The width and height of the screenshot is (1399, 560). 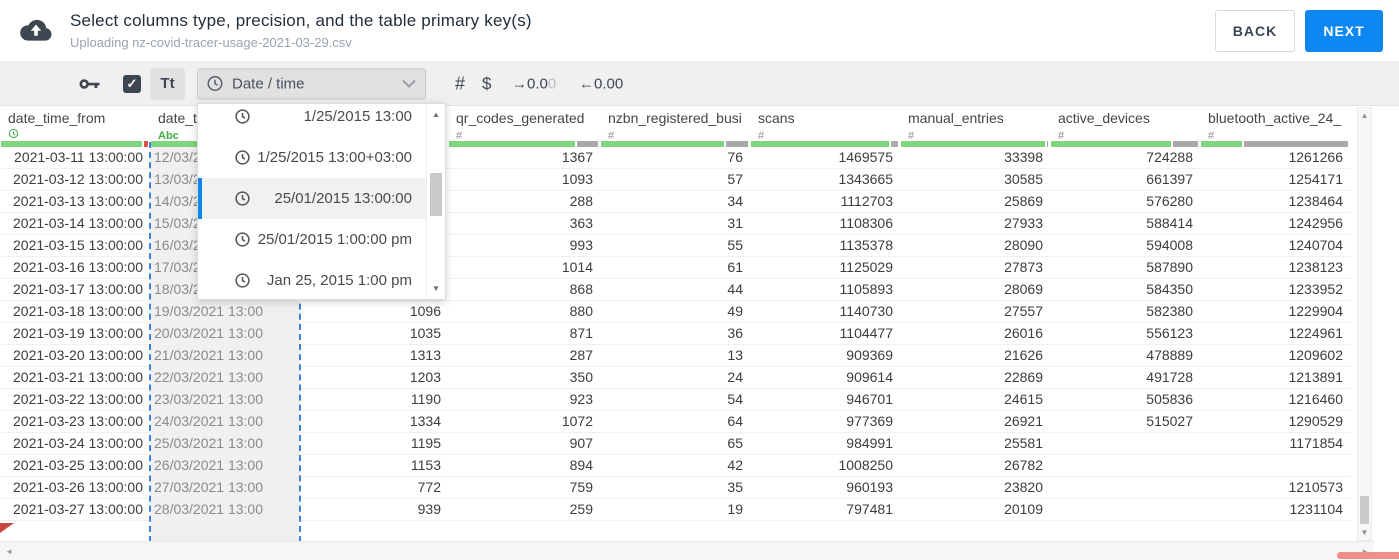 I want to click on table-cell: 1171854, so click(x=1275, y=443).